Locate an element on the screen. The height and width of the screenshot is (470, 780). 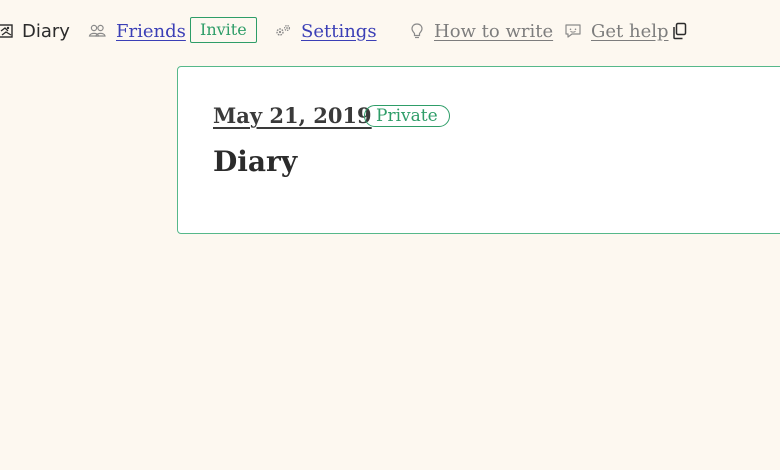
nav-settings: Settings is located at coordinates (325, 31).